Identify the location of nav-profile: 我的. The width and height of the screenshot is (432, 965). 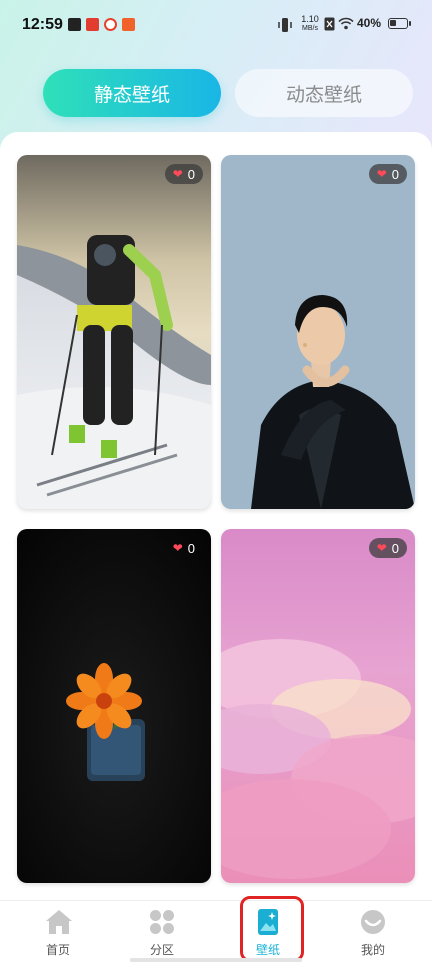
(373, 933).